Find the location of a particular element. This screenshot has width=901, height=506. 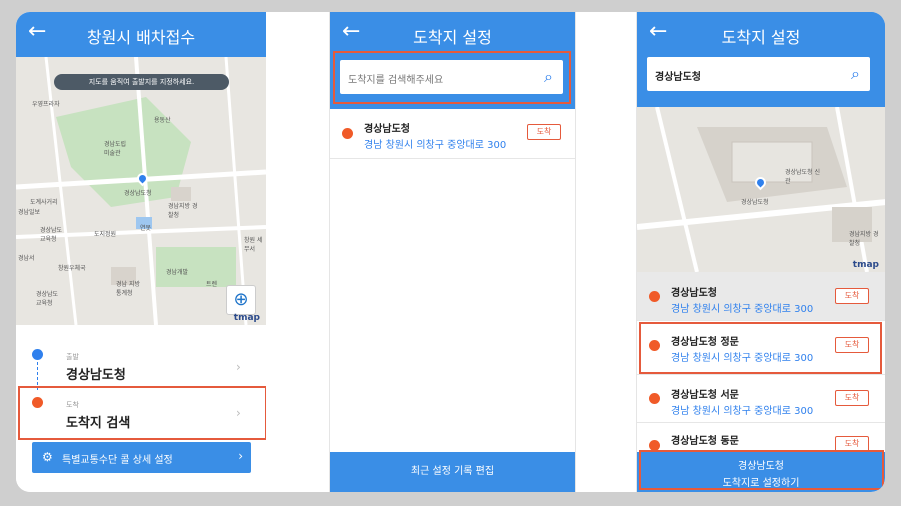

map-label: 도계사거리 is located at coordinates (44, 202).